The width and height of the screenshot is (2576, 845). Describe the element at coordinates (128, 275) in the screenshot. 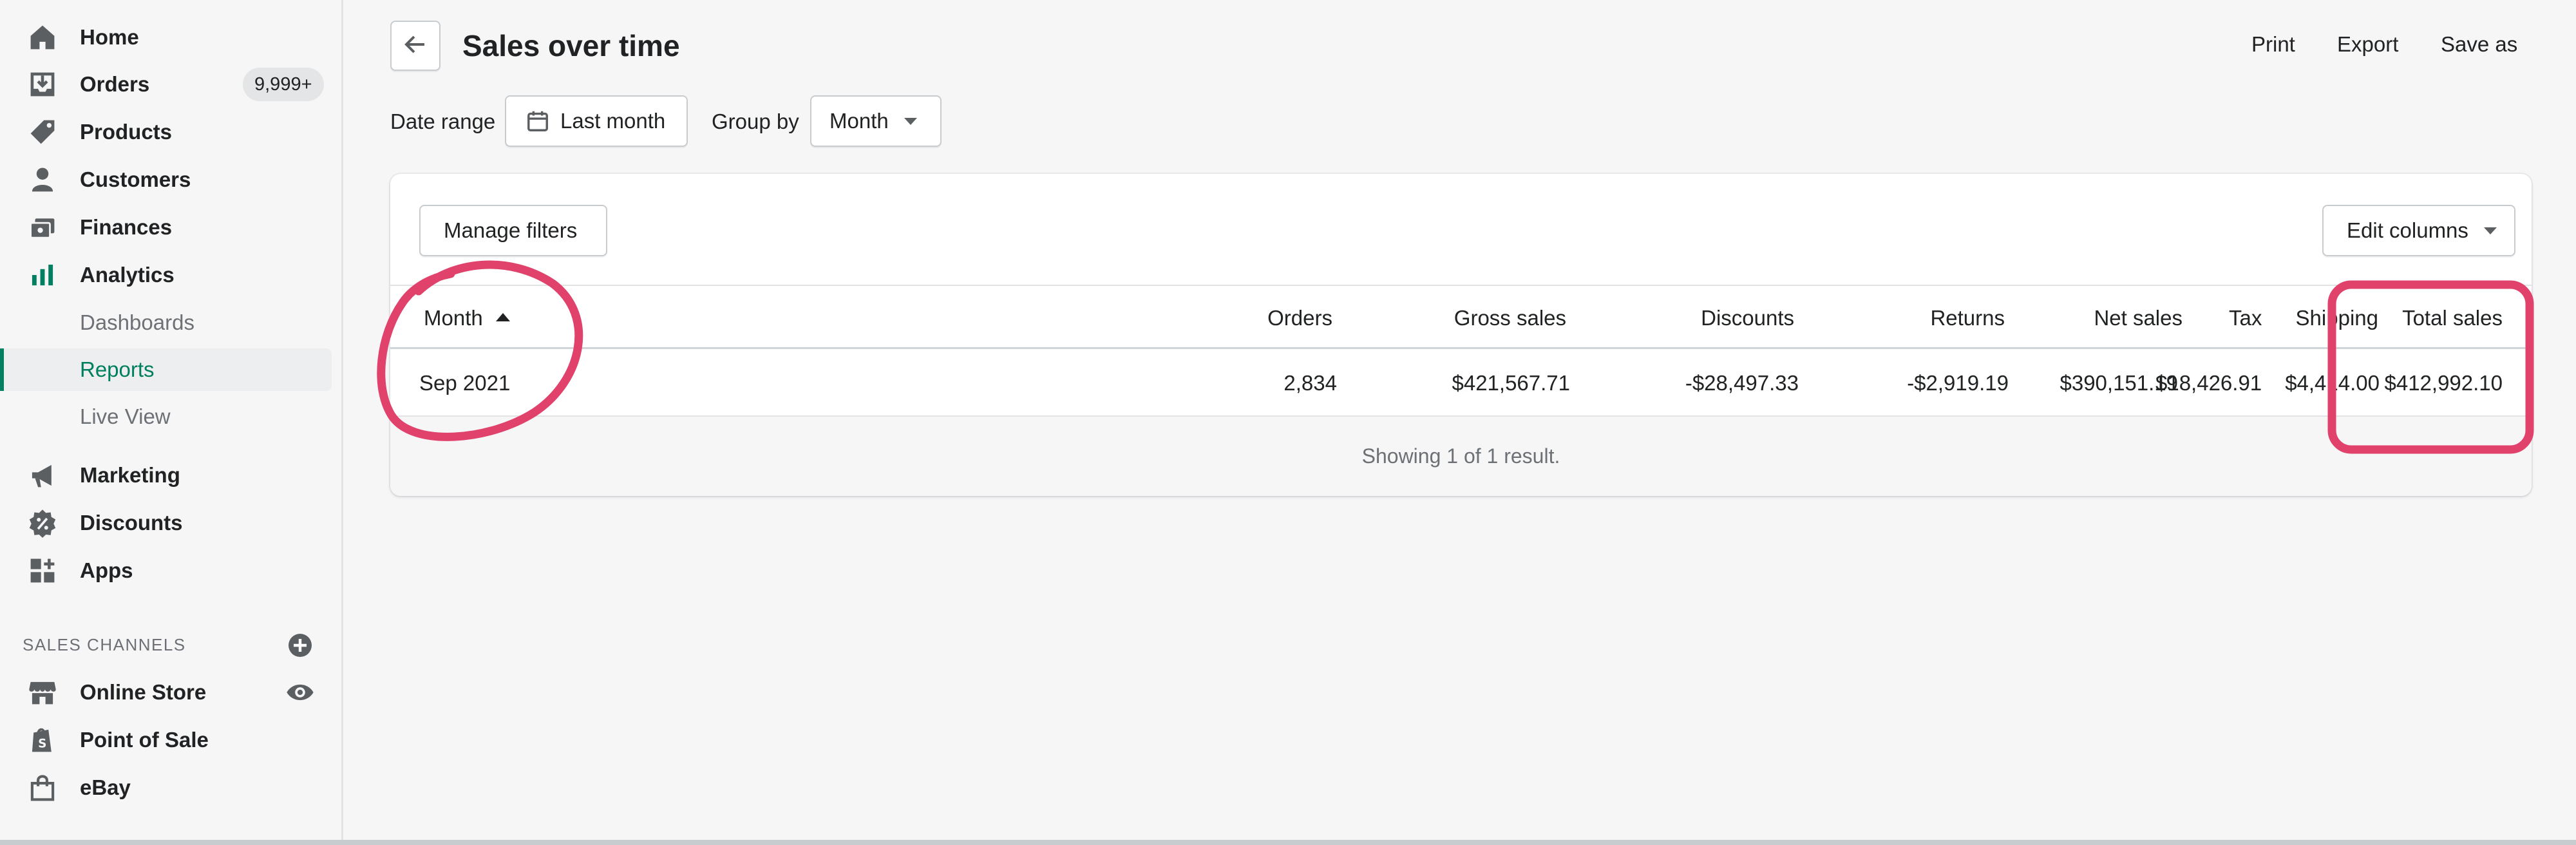

I see `sidebar-item-label: Analytics` at that location.